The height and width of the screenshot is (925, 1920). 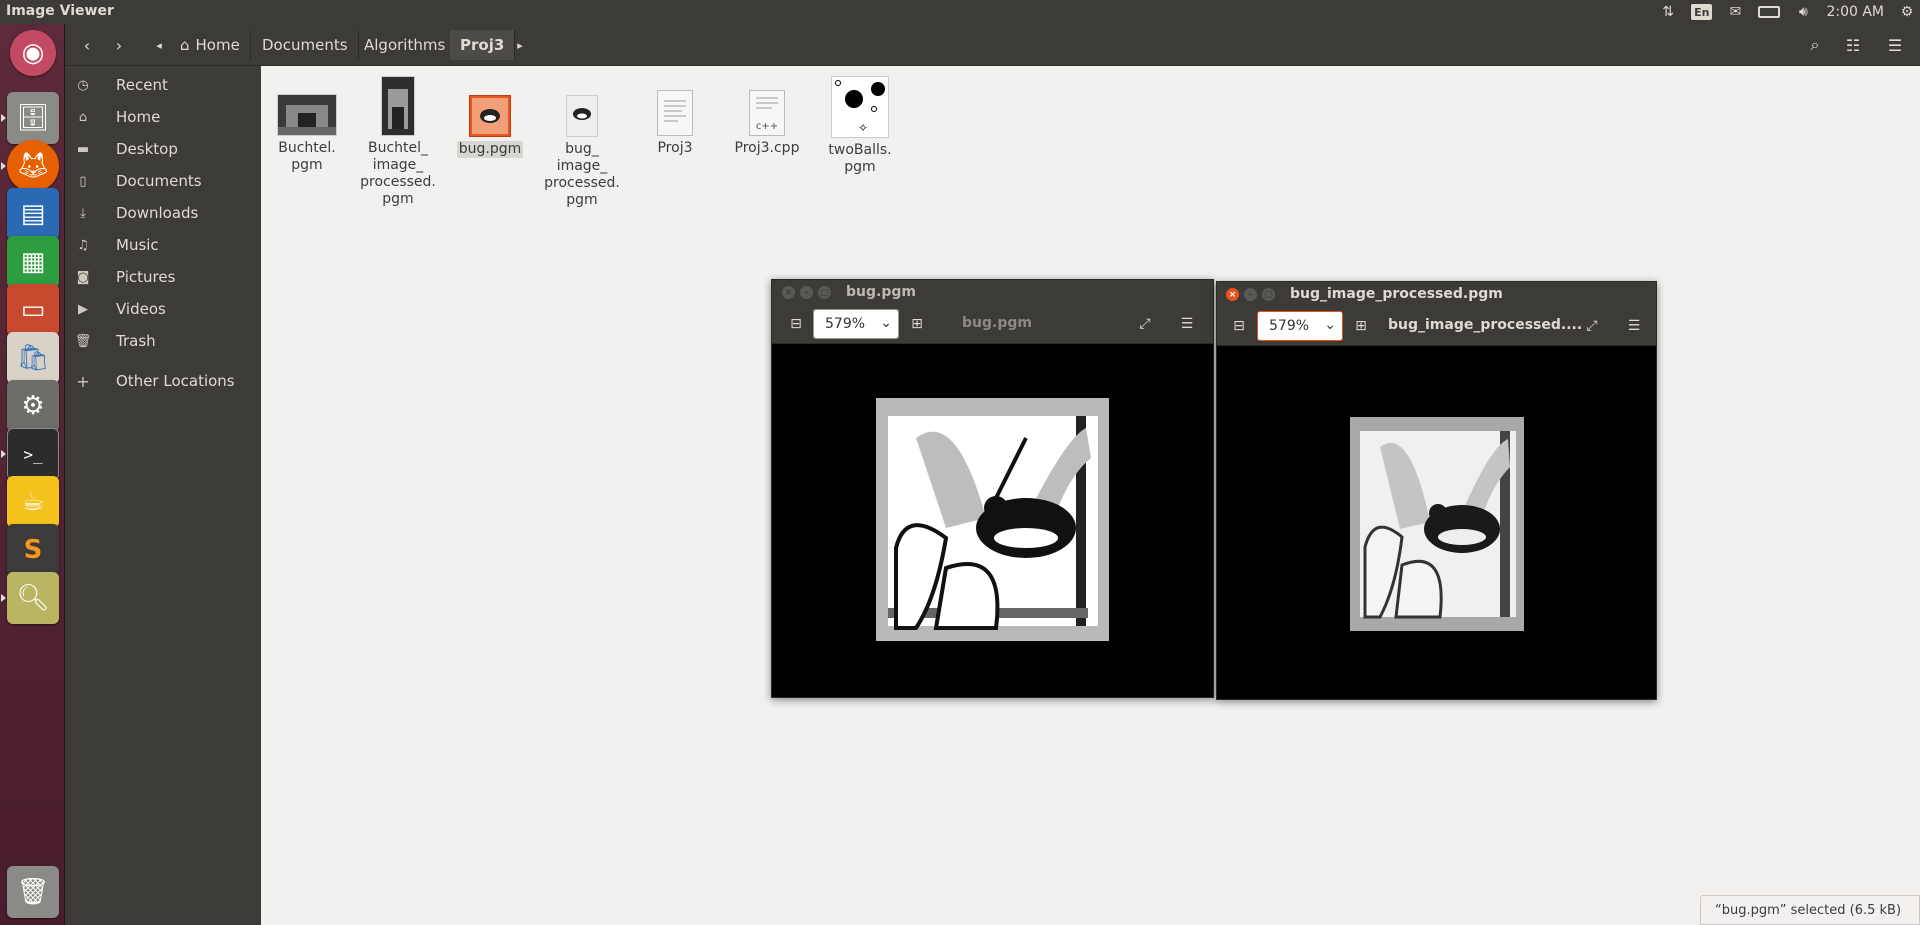 What do you see at coordinates (992, 324) in the screenshot?
I see `viewer-toolbar: ⊟ 579% ⌄ ⊞ bug.pgm ⤢ ☰` at bounding box center [992, 324].